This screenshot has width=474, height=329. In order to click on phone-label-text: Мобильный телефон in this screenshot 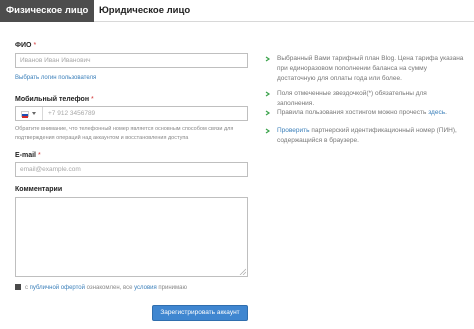, I will do `click(52, 99)`.